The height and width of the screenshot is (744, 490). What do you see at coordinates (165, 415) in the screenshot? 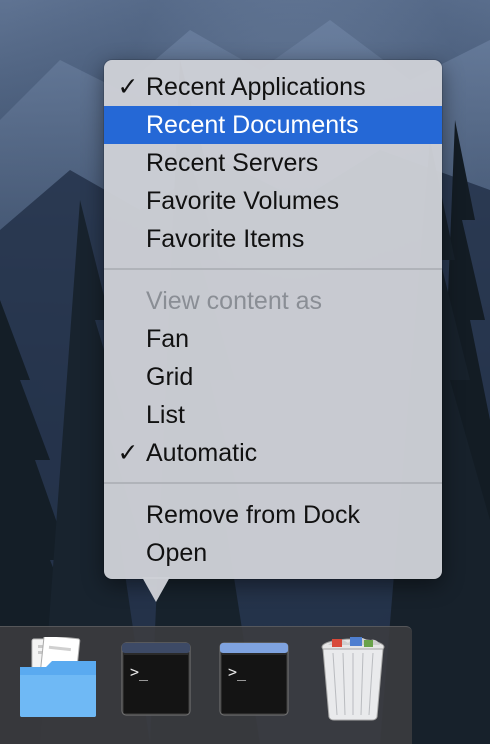
I see `menu-item-label: List` at bounding box center [165, 415].